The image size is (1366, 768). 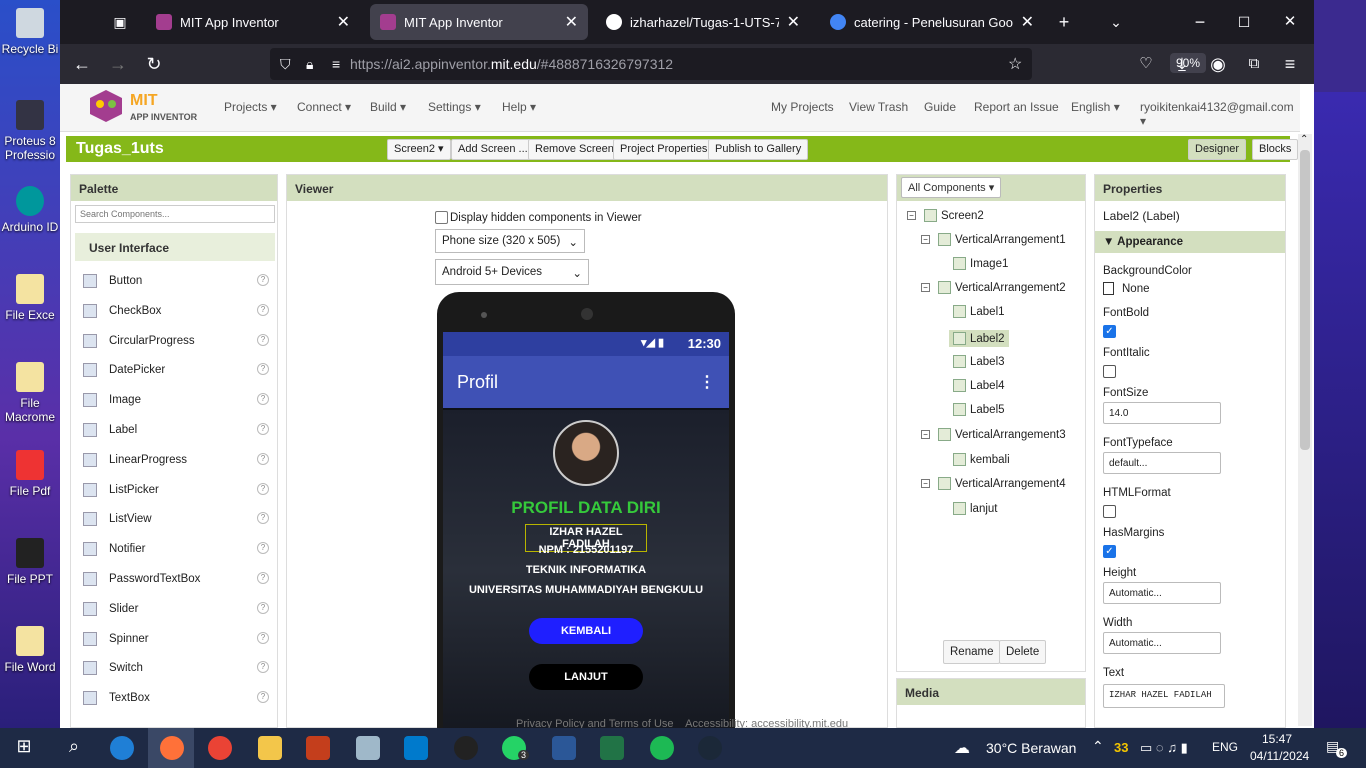 I want to click on palette-item-datepicker: DatePicker?, so click(x=176, y=370).